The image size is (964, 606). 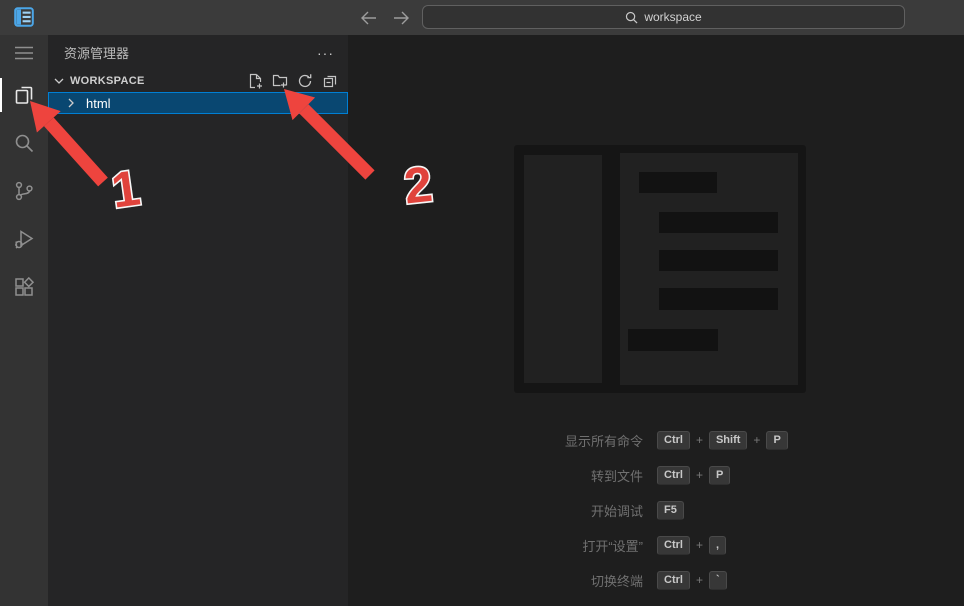 I want to click on command-center-search: workspace, so click(x=663, y=17).